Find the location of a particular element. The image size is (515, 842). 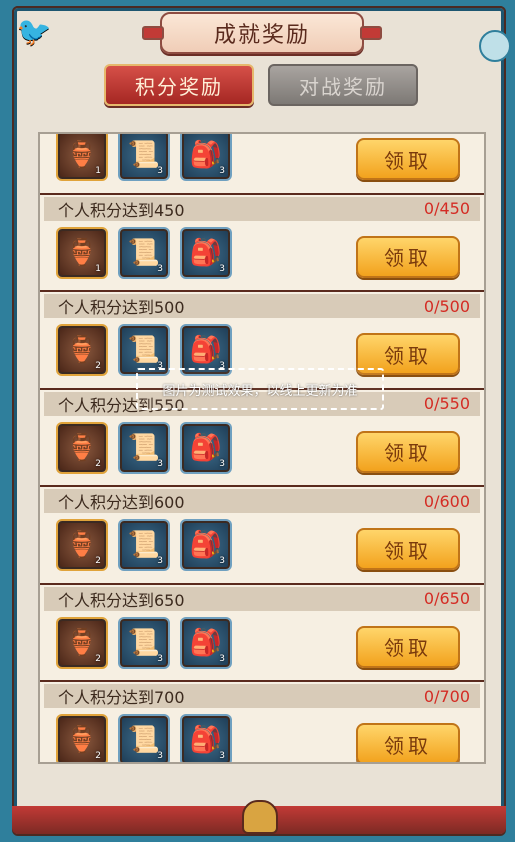

reward-item: 🏺 1 📜 3 🎒 3 领取 is located at coordinates (262, 163).